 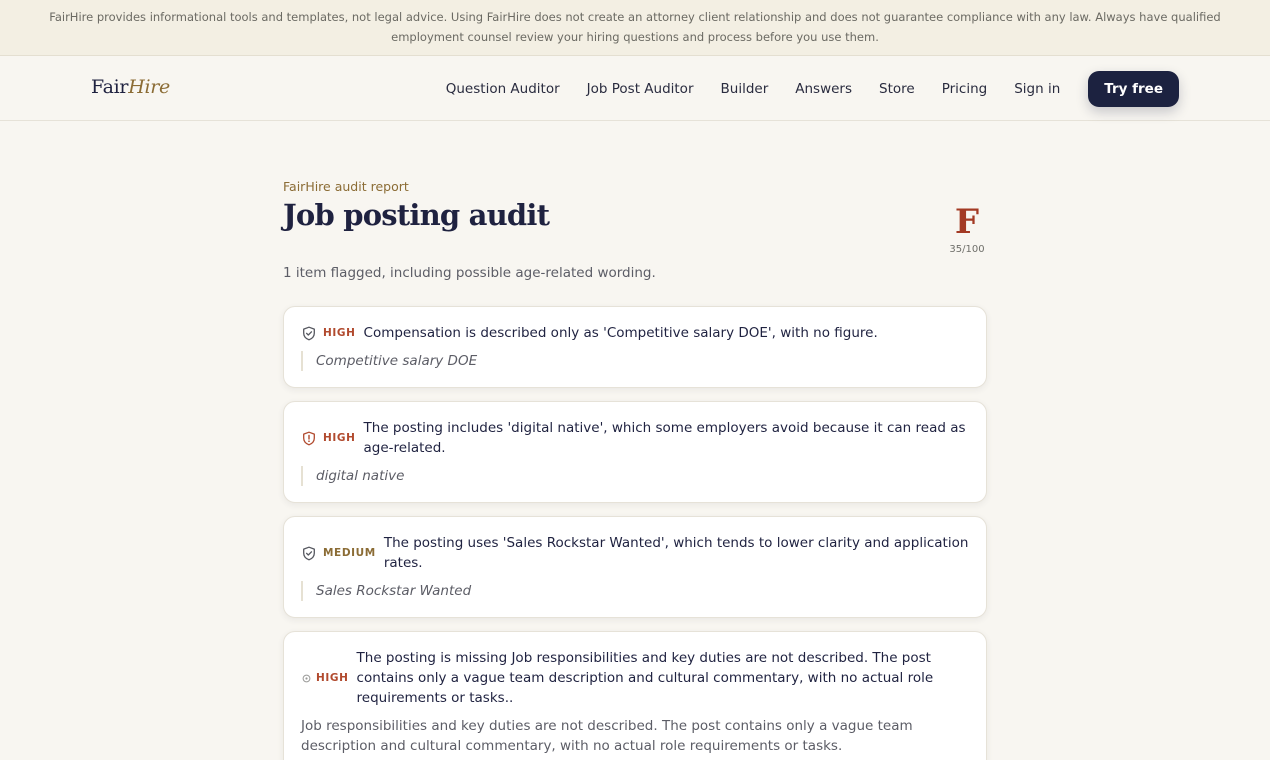 I want to click on circle-dot-icon, so click(x=306, y=678).